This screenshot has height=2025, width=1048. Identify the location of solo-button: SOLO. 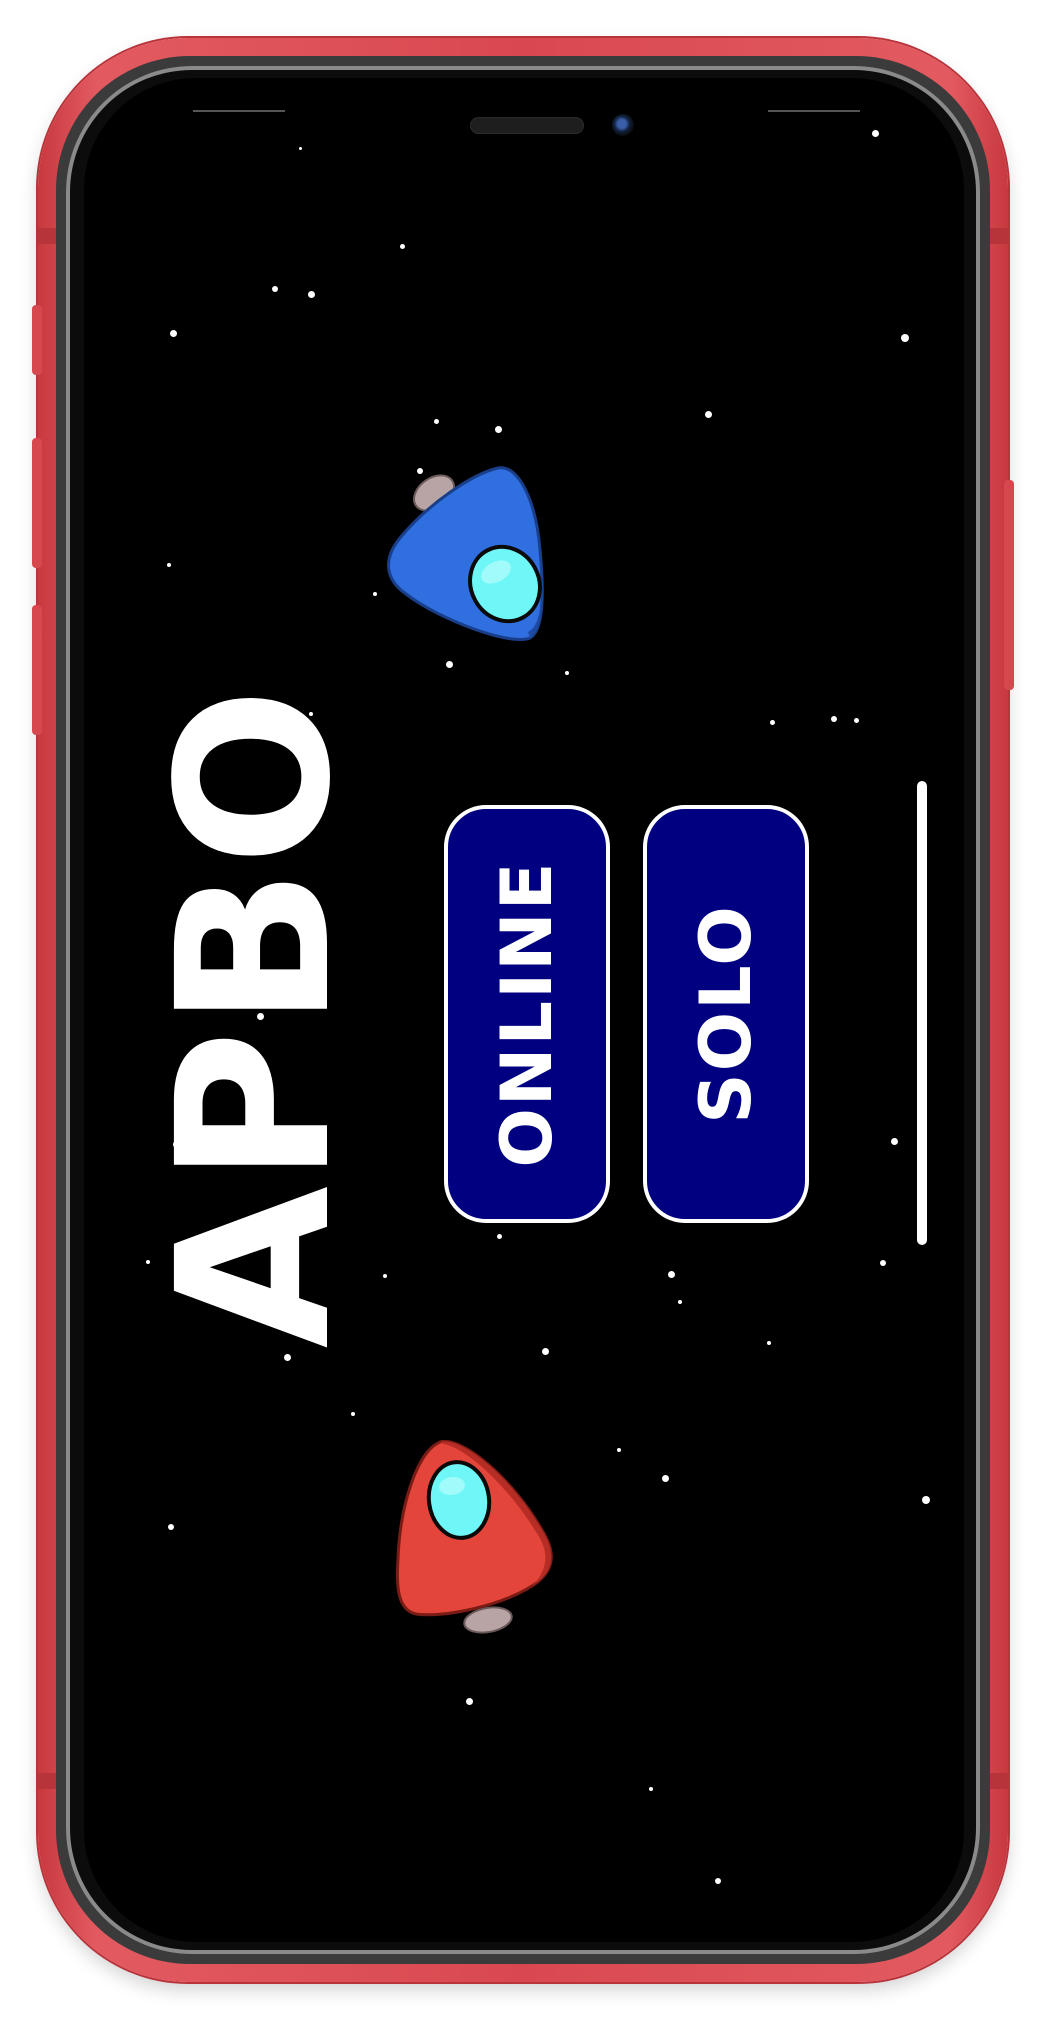
(726, 1014).